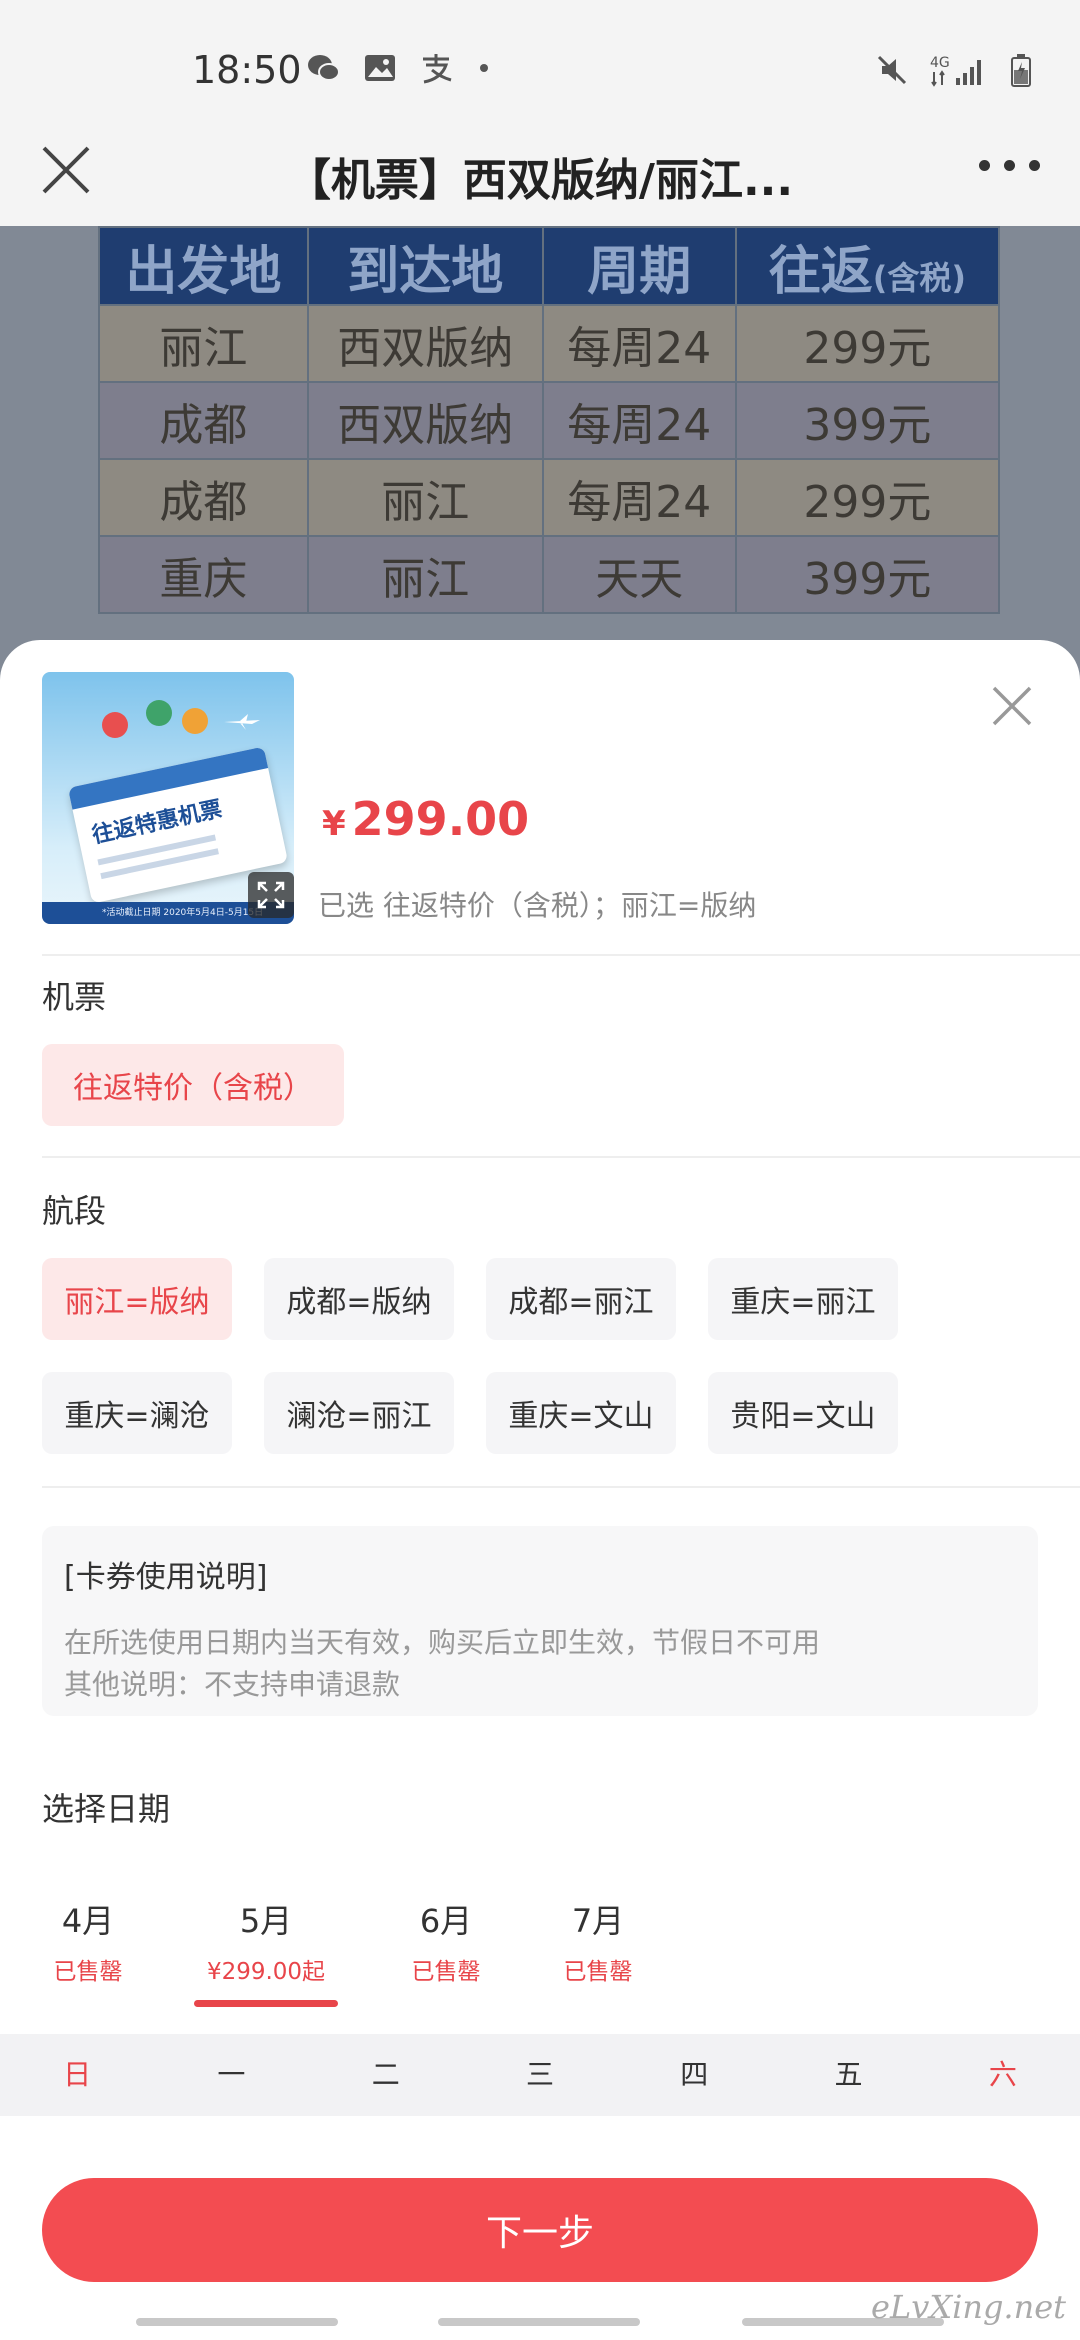  What do you see at coordinates (247, 70) in the screenshot?
I see `status-time: 18:50` at bounding box center [247, 70].